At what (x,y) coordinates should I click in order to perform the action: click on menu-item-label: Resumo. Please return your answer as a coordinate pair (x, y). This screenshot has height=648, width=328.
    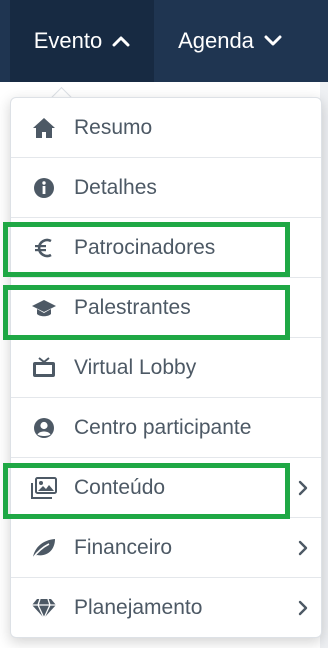
    Looking at the image, I should click on (113, 127).